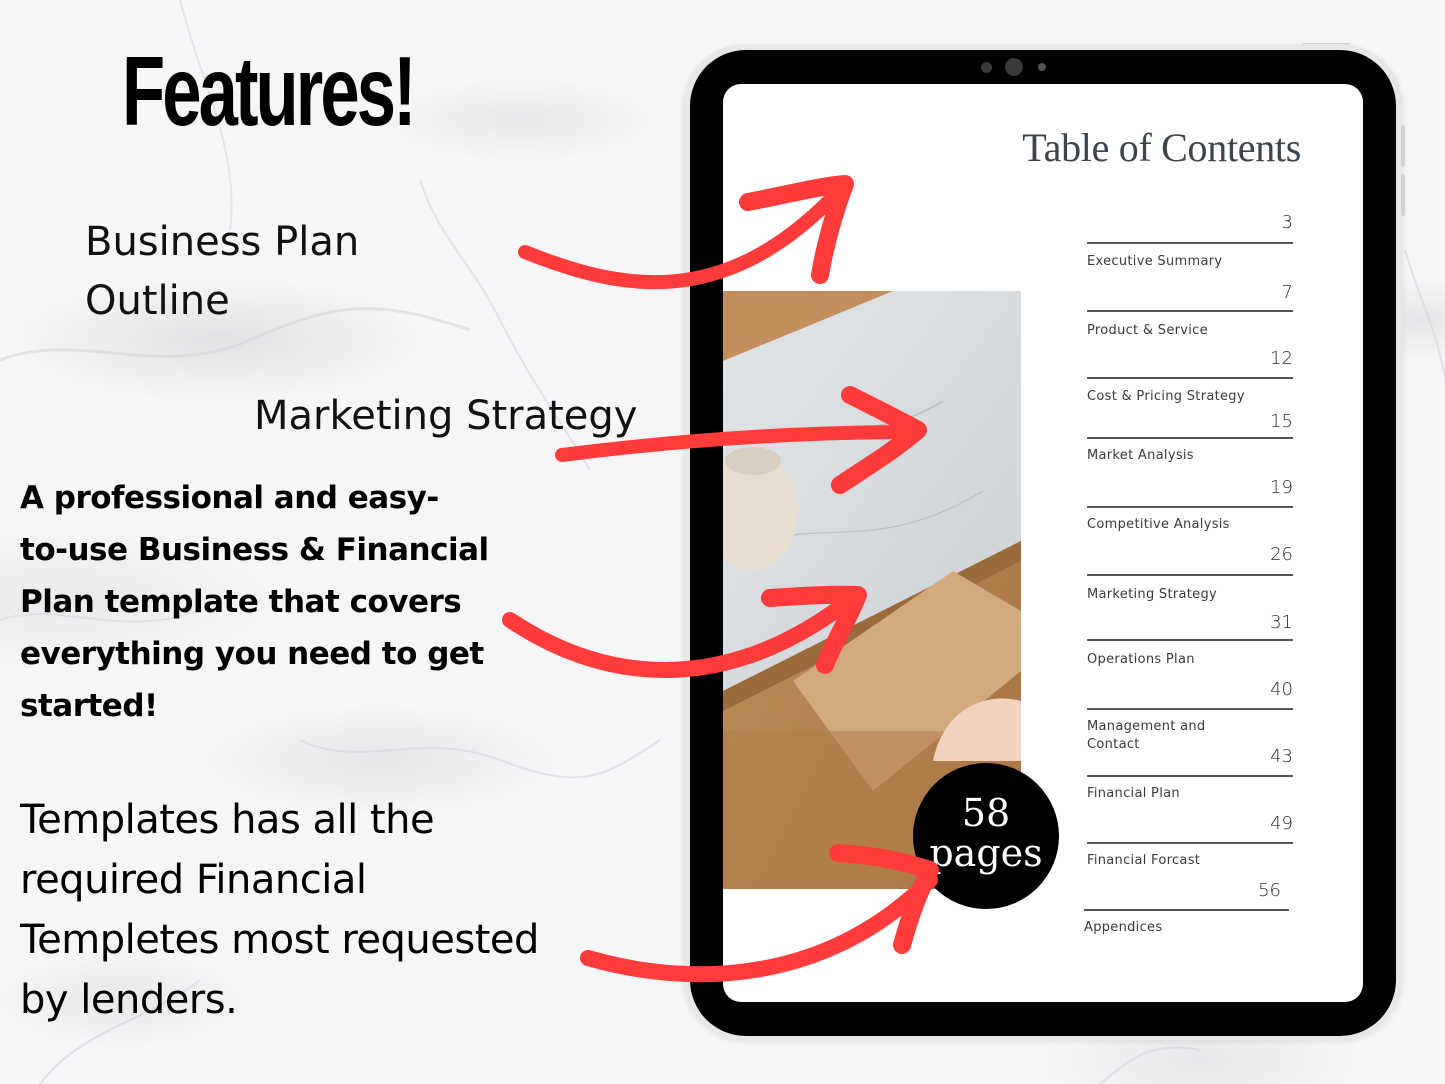 The width and height of the screenshot is (1445, 1084). What do you see at coordinates (986, 67) in the screenshot?
I see `camera-sensor-icon` at bounding box center [986, 67].